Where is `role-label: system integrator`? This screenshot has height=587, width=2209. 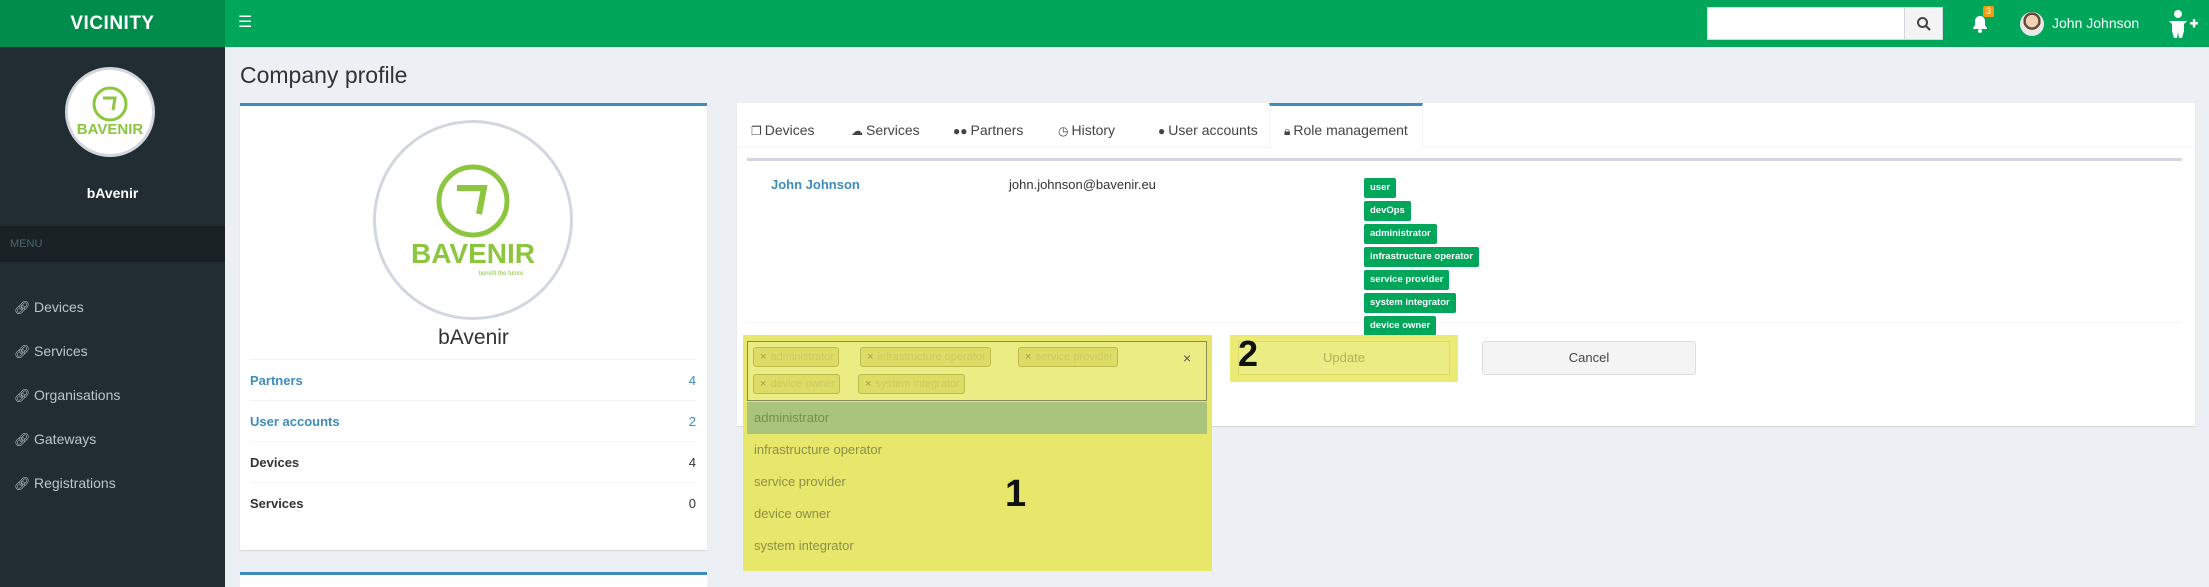
role-label: system integrator is located at coordinates (1410, 303).